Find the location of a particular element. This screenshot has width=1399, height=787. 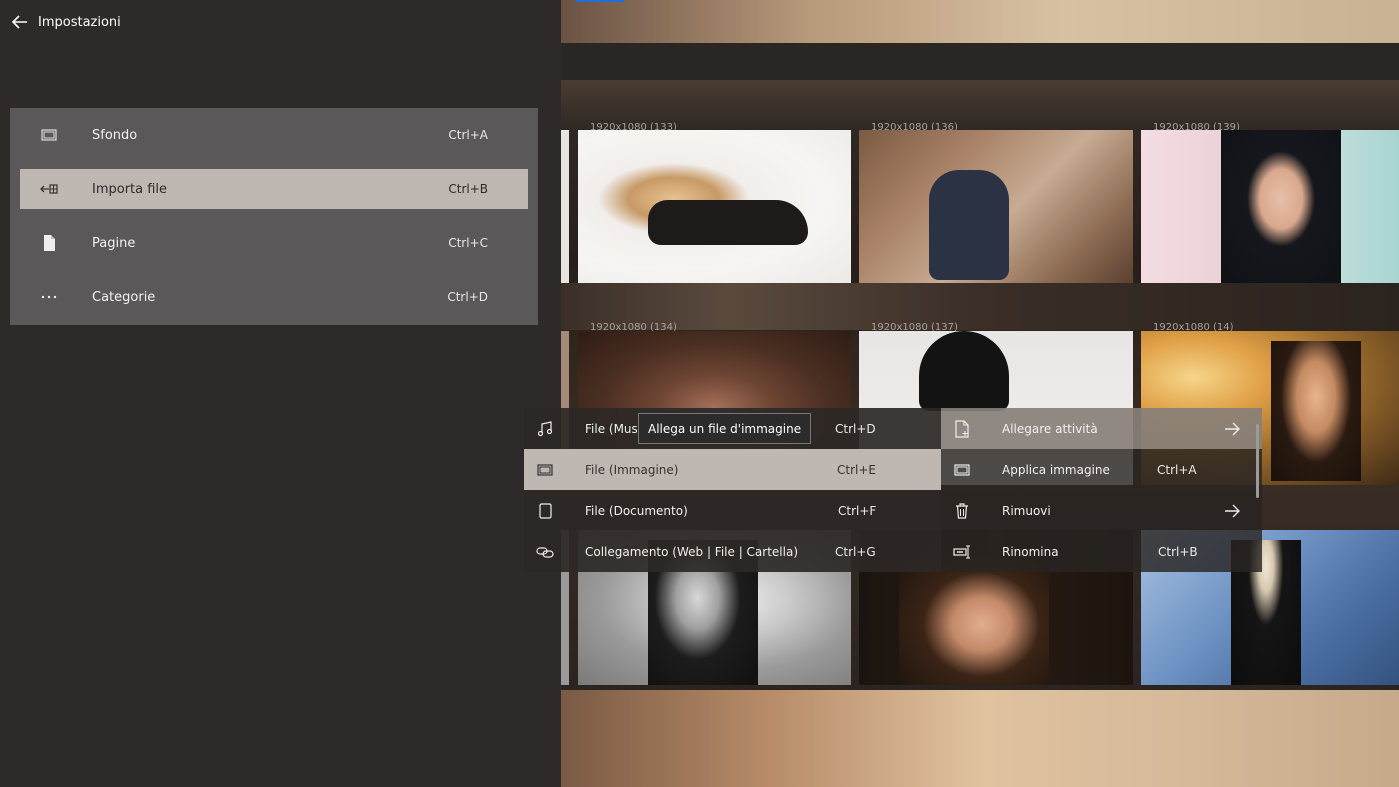

menu-item-pagine: Pagine Ctrl+C is located at coordinates (274, 243).